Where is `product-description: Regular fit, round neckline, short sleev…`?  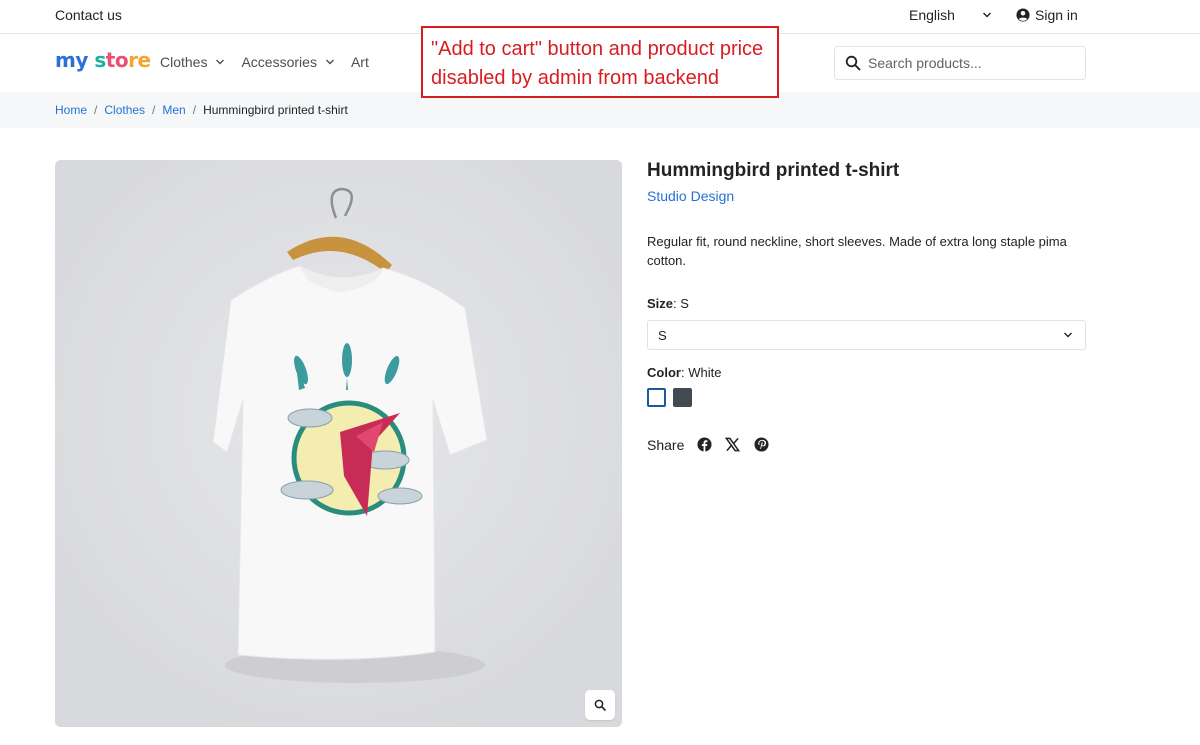
product-description: Regular fit, round neckline, short sleev… is located at coordinates (857, 251).